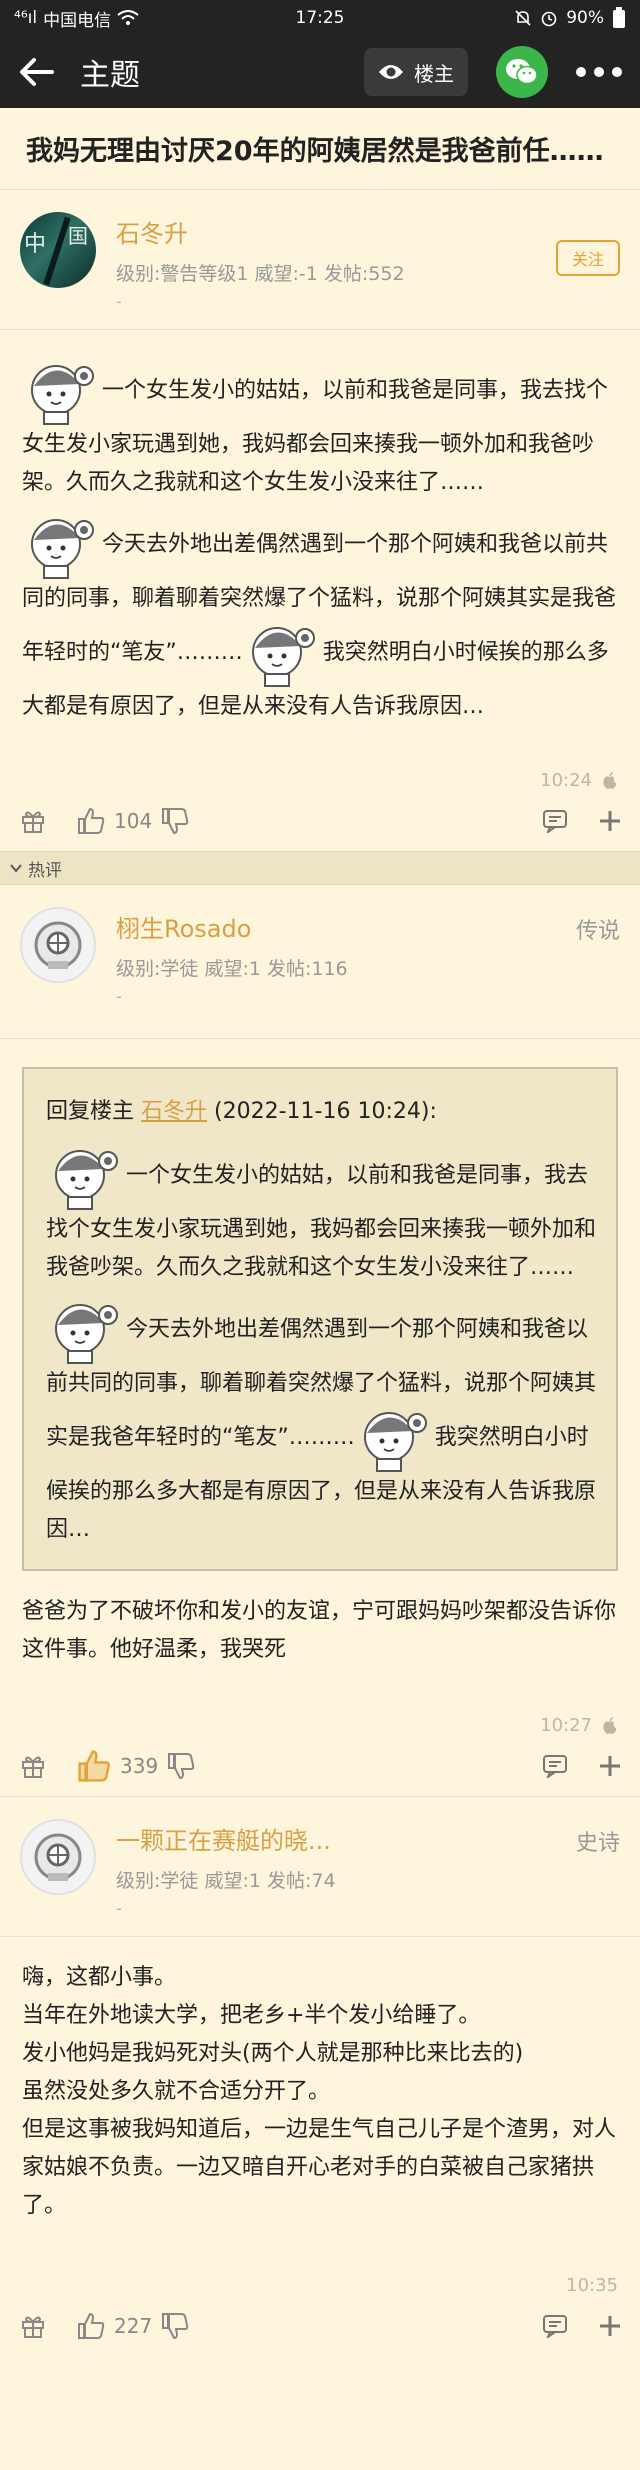  What do you see at coordinates (587, 258) in the screenshot?
I see `follow-button: 关注` at bounding box center [587, 258].